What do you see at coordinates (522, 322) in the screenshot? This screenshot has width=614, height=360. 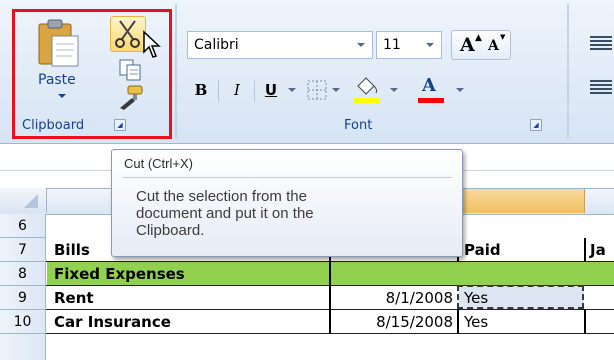 I see `cell: Yes` at bounding box center [522, 322].